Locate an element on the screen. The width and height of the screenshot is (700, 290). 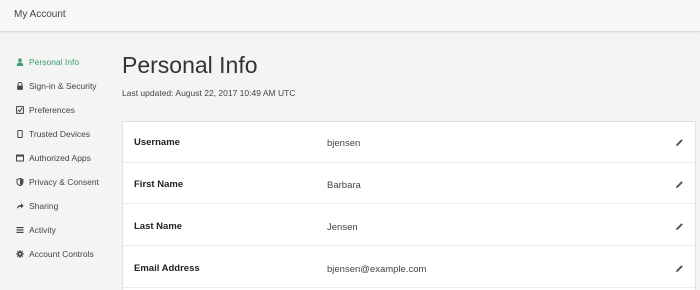
field-label: Last Name is located at coordinates (158, 226).